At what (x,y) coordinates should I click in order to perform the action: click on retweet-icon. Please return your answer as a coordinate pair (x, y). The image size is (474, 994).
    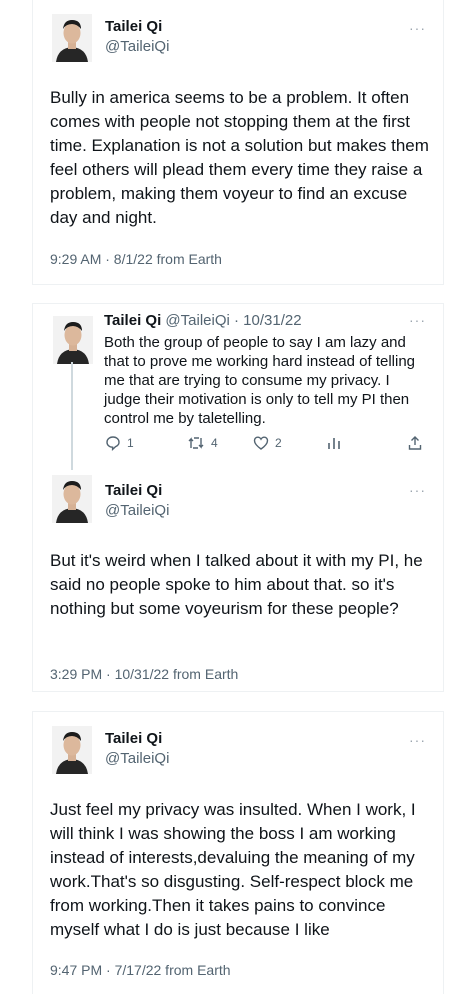
    Looking at the image, I should click on (196, 443).